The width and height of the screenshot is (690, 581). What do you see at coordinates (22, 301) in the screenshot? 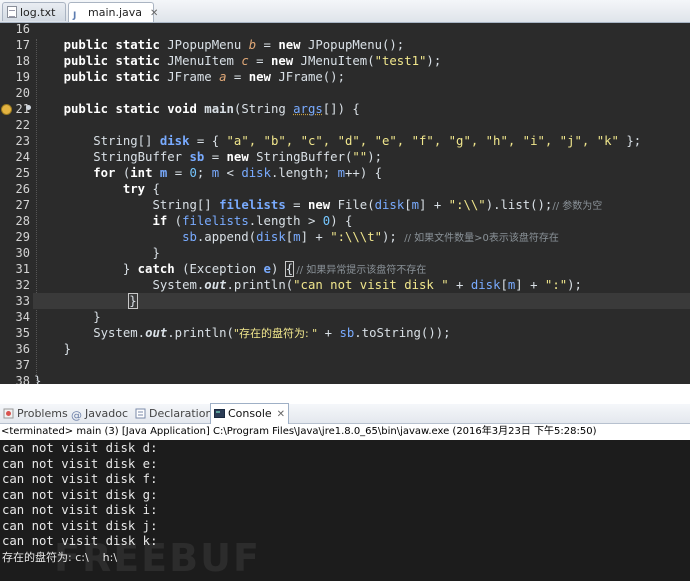
I see `line-number: 33` at bounding box center [22, 301].